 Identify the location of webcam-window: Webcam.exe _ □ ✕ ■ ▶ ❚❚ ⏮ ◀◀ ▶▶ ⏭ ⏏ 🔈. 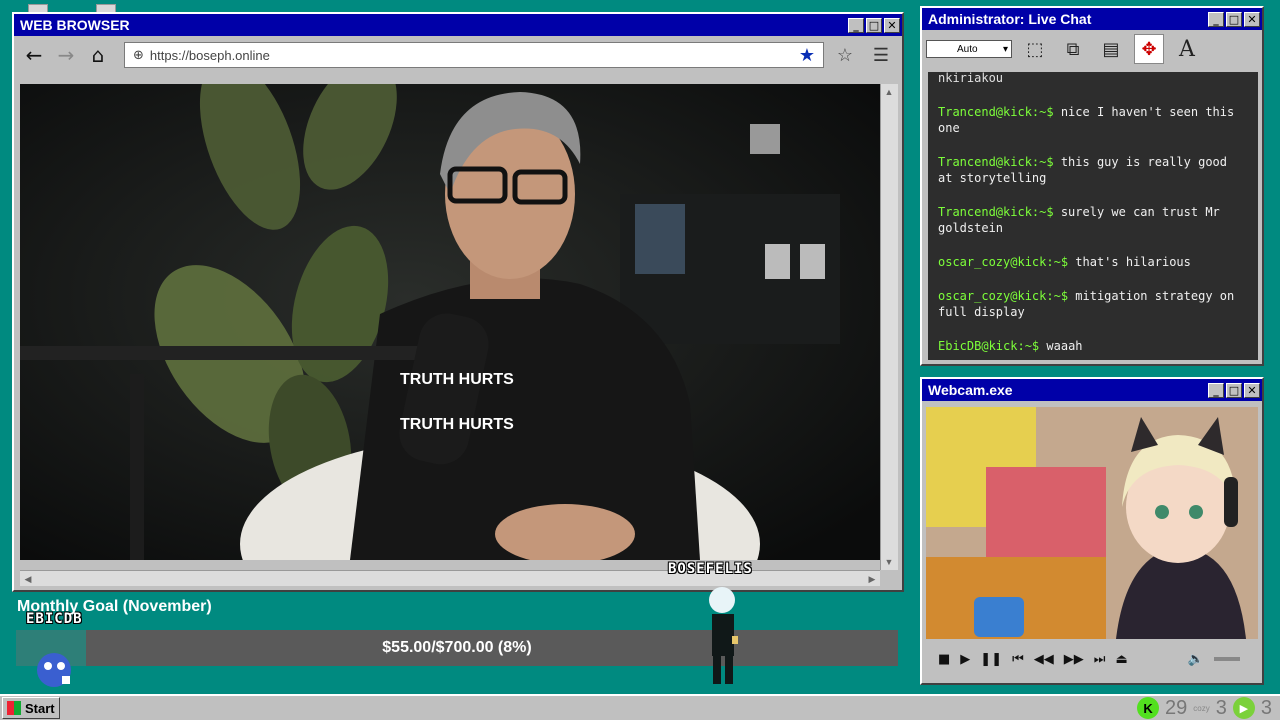
(1092, 531).